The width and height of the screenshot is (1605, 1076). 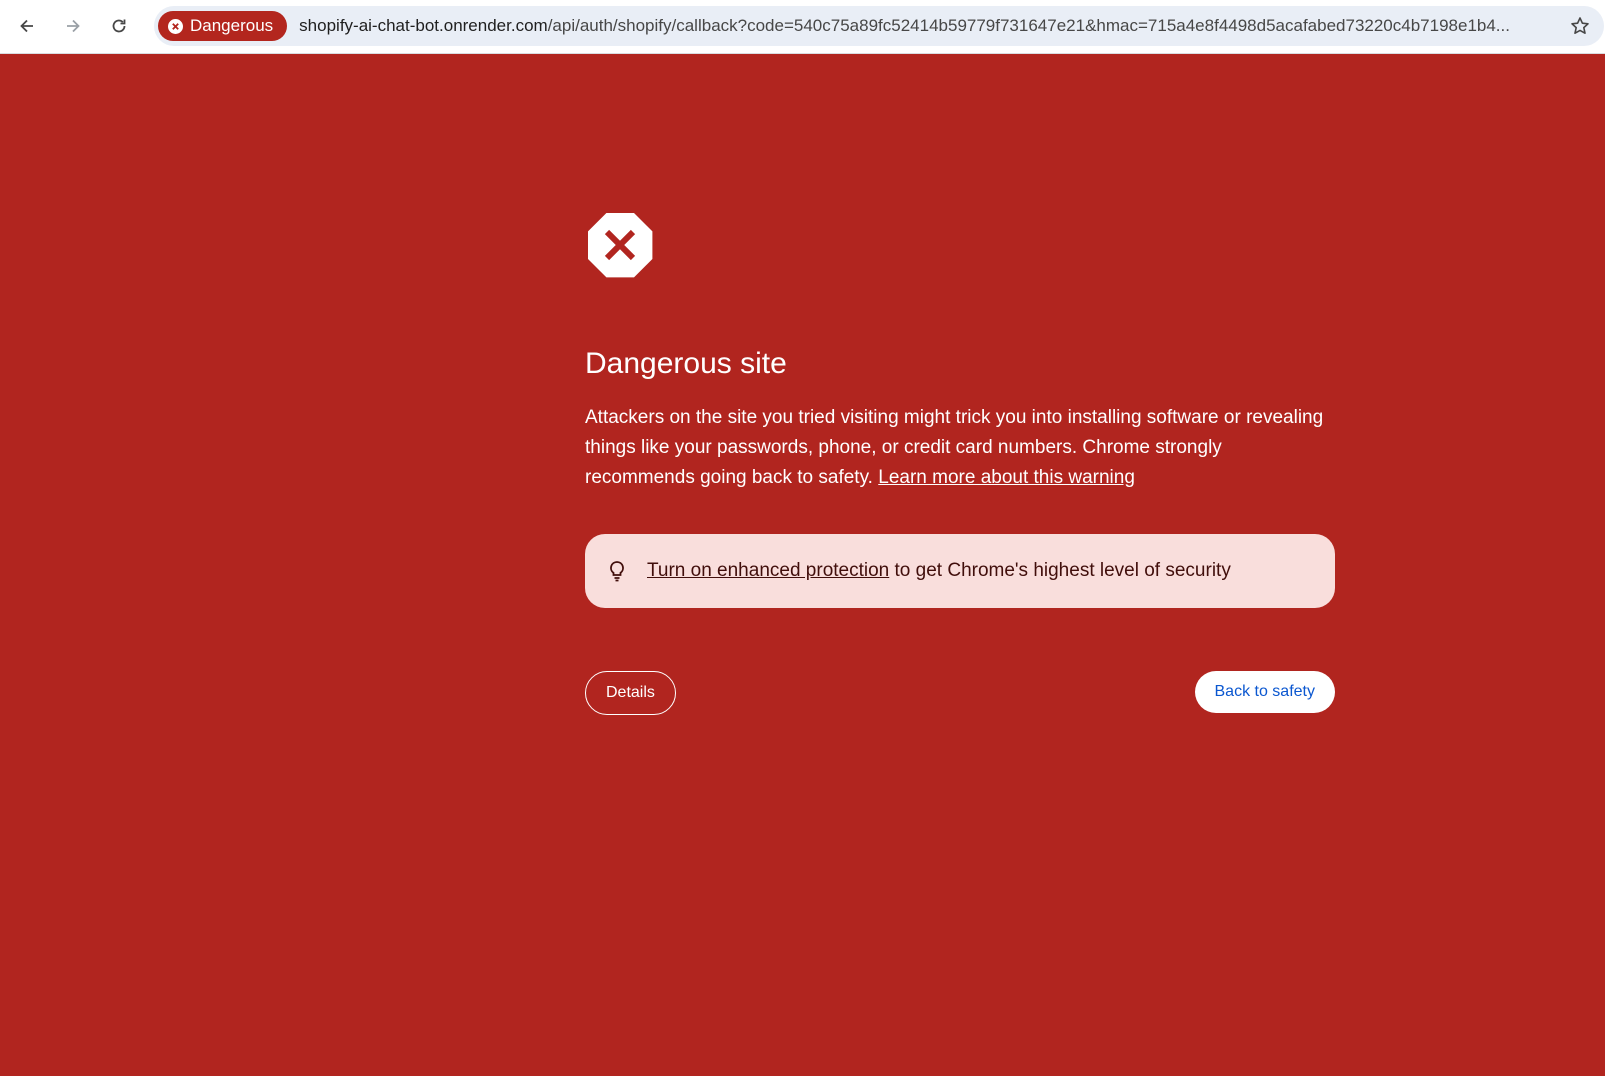 I want to click on security-chip: Dangerous, so click(x=223, y=26).